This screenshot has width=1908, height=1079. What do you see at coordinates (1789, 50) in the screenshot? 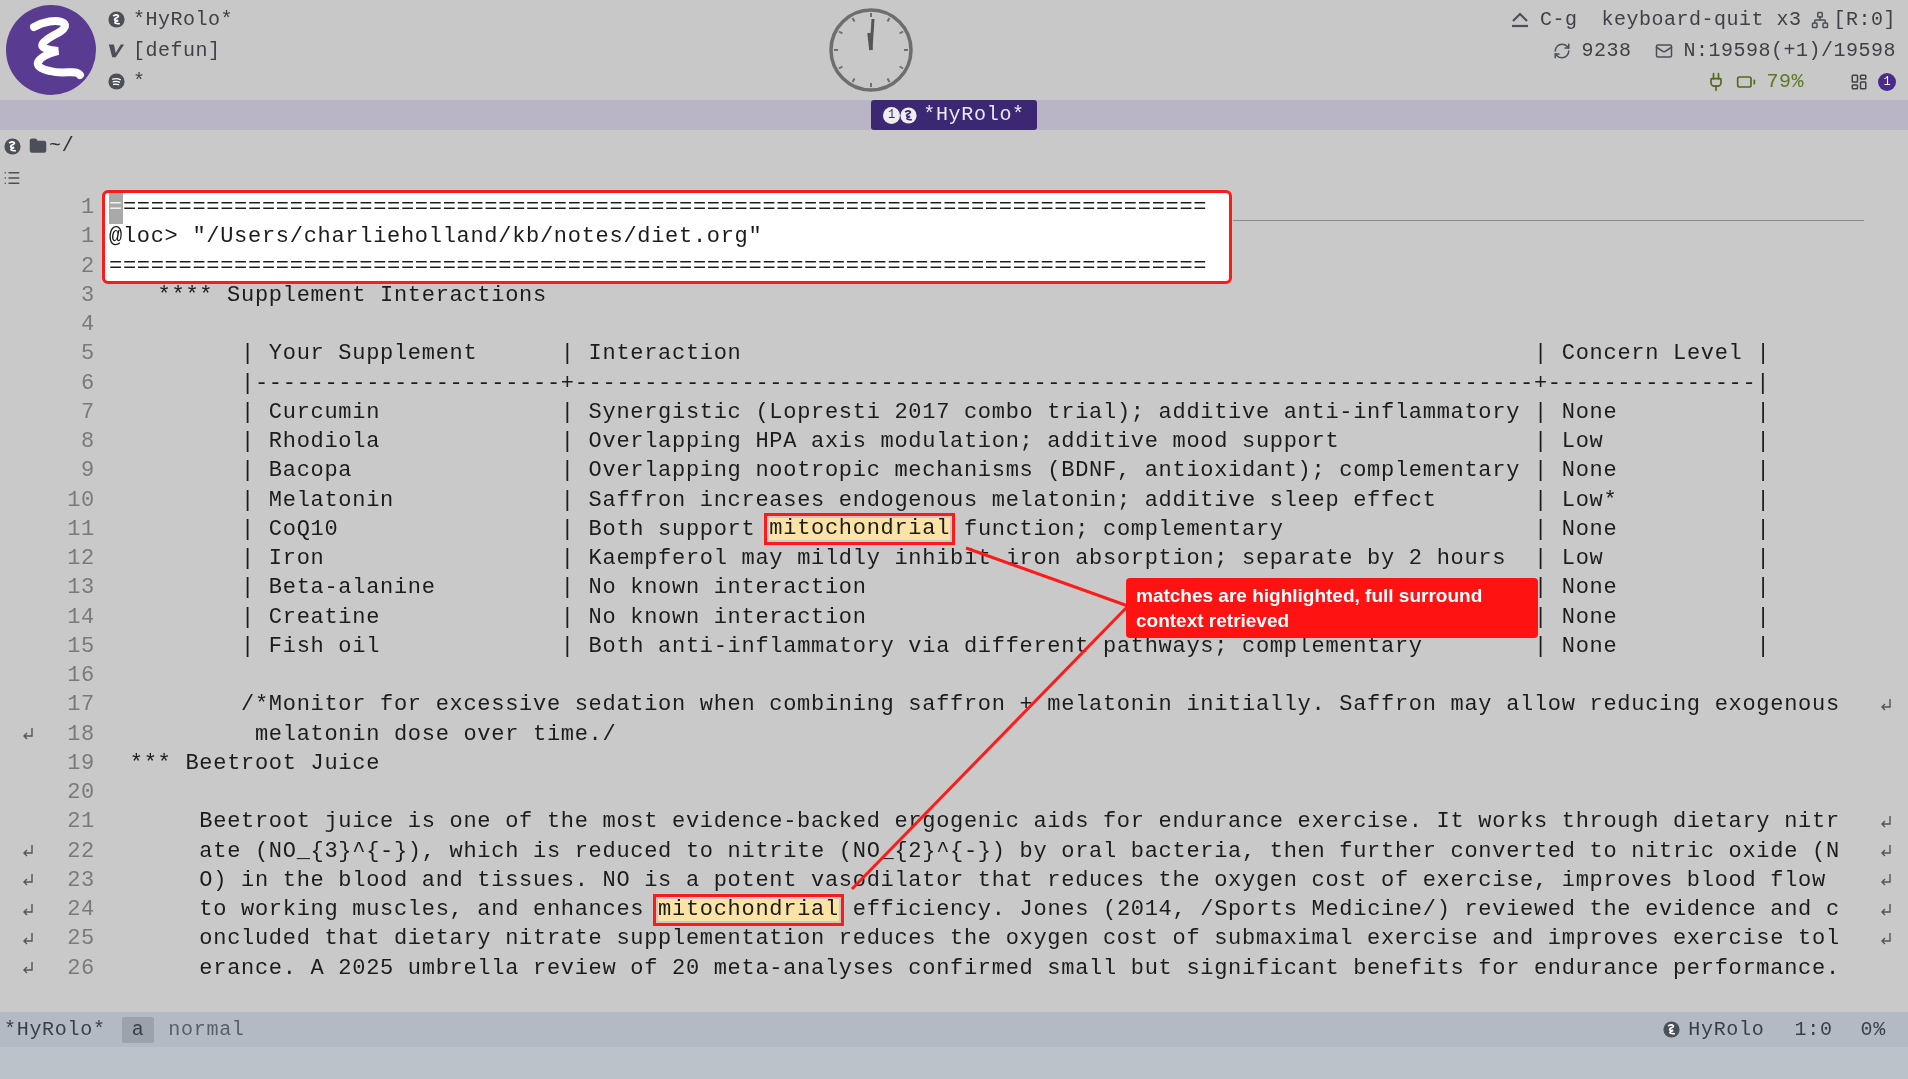
I see `mail-count: N:19598(+1)/19598` at bounding box center [1789, 50].